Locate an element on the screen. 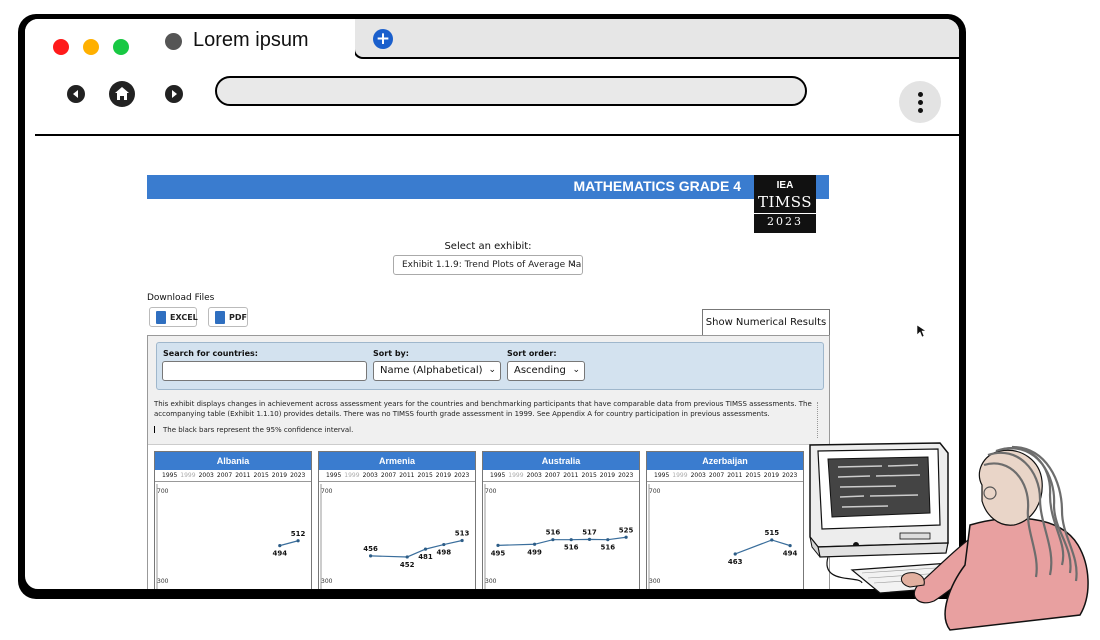 This screenshot has width=1100, height=640. sort-order-select: Ascending ⌄ is located at coordinates (546, 371).